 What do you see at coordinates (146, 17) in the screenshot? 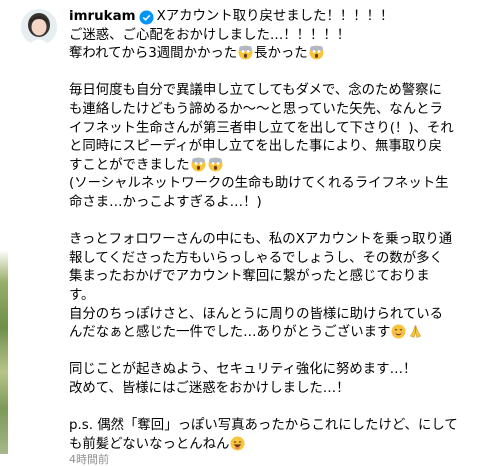
I see `verified-badge-icon` at bounding box center [146, 17].